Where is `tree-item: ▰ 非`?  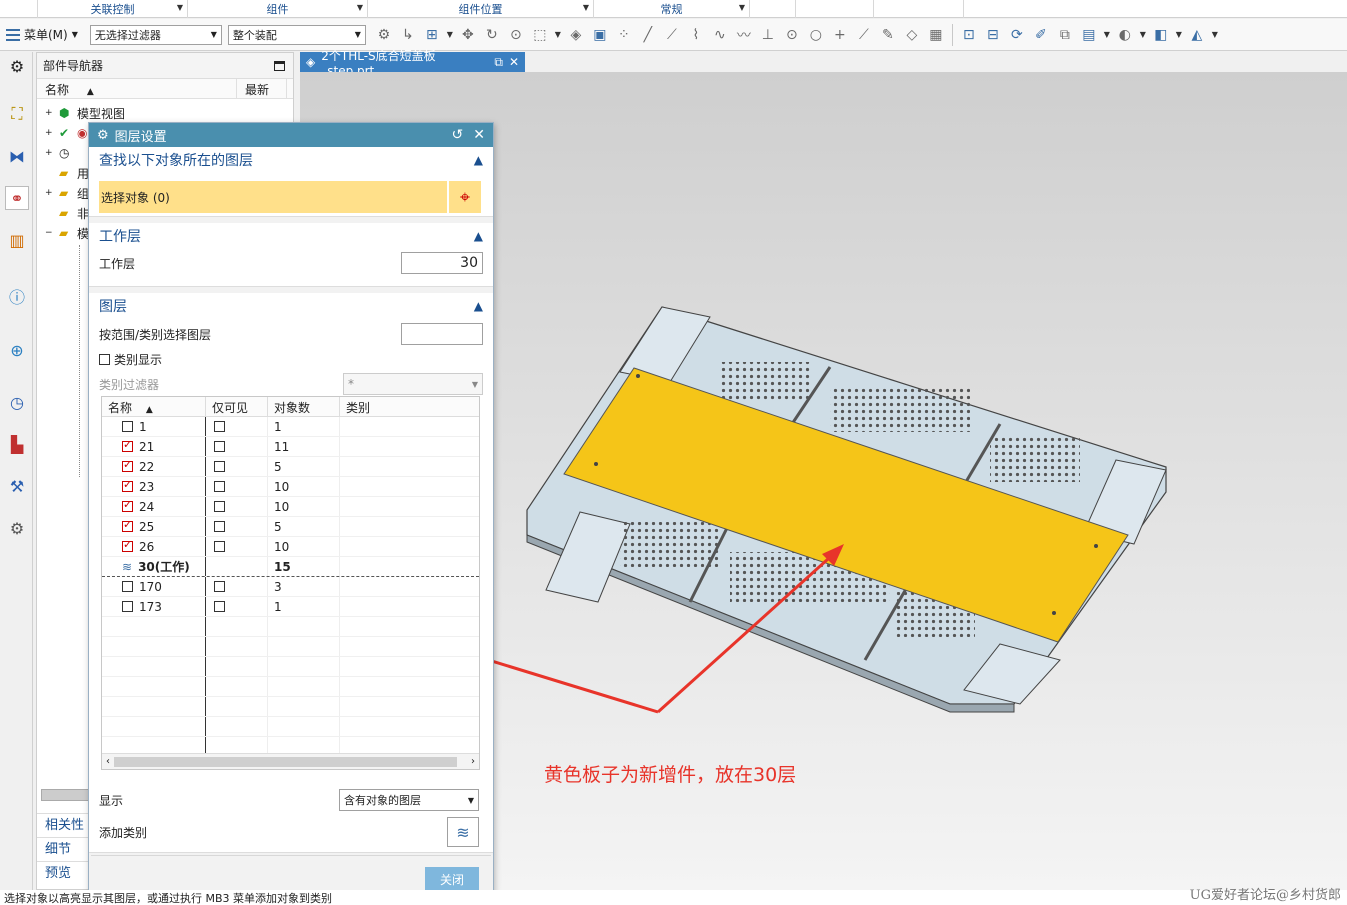
tree-item: ▰ 非 is located at coordinates (74, 213).